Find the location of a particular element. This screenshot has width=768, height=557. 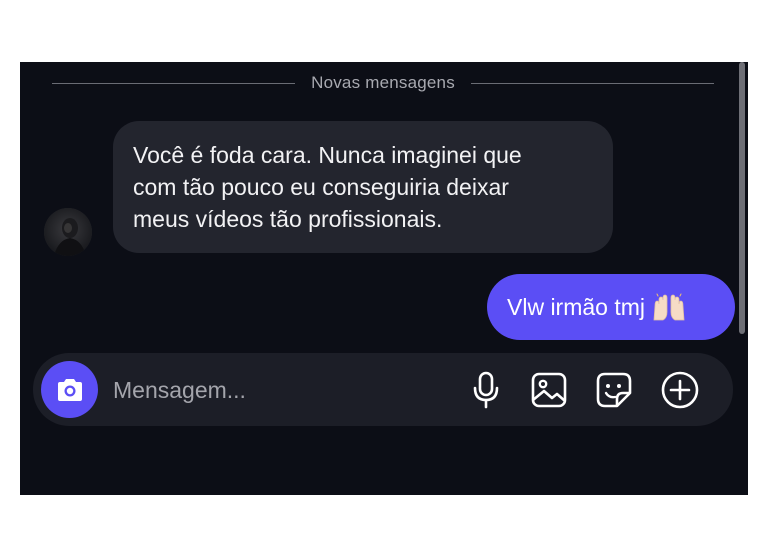

sender-avatar is located at coordinates (68, 232).